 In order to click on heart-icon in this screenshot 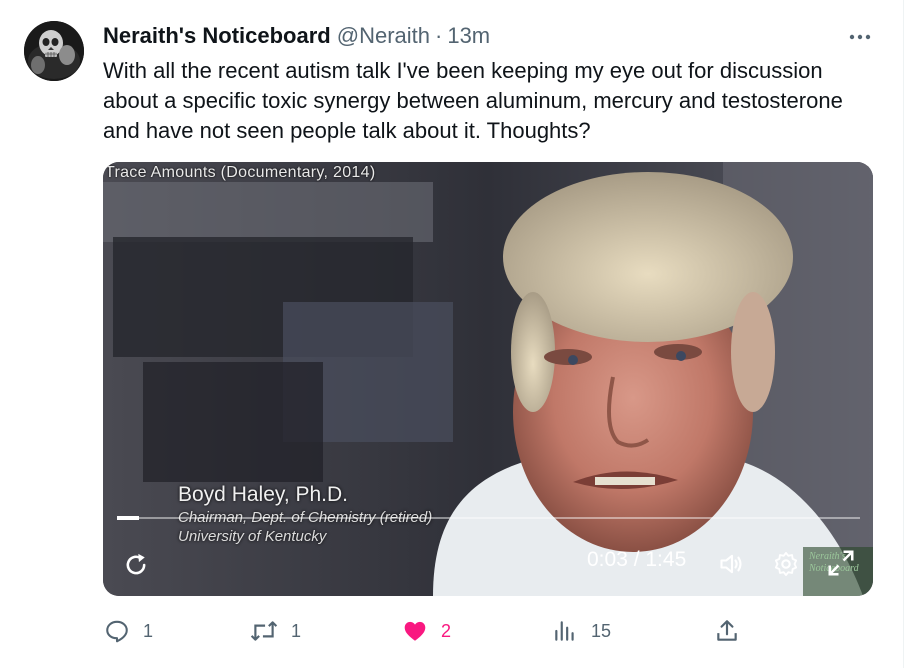, I will do `click(415, 631)`.